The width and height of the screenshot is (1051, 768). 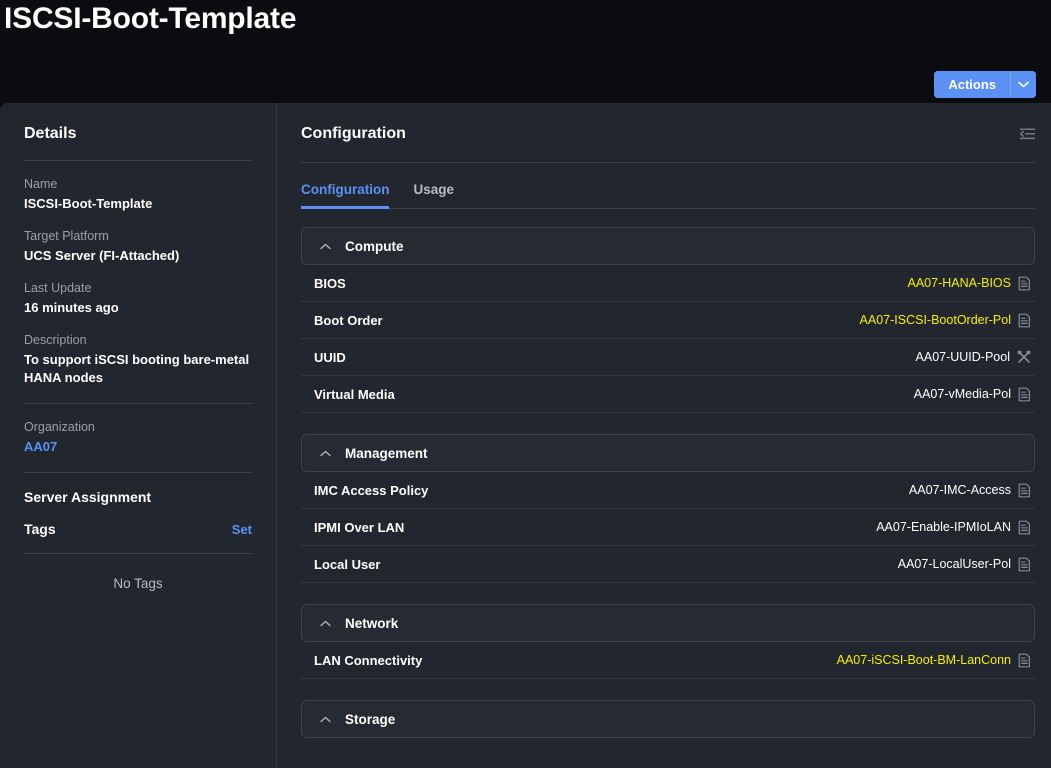 What do you see at coordinates (345, 195) in the screenshot?
I see `tab-configuration: Configuration` at bounding box center [345, 195].